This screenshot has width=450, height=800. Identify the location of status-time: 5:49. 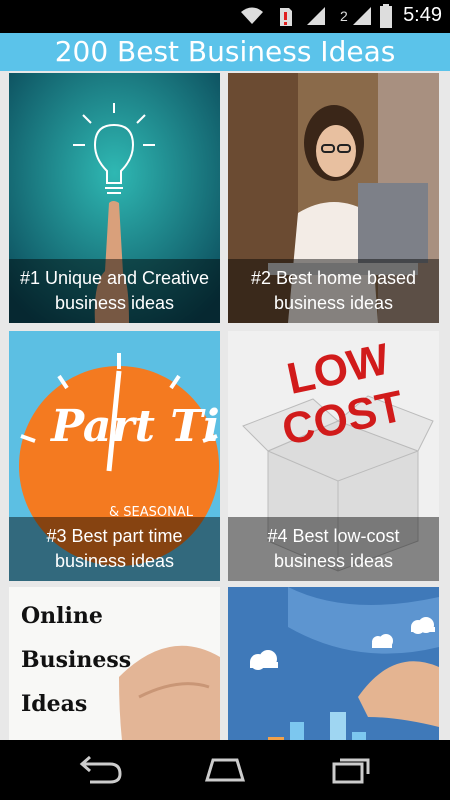
(422, 15).